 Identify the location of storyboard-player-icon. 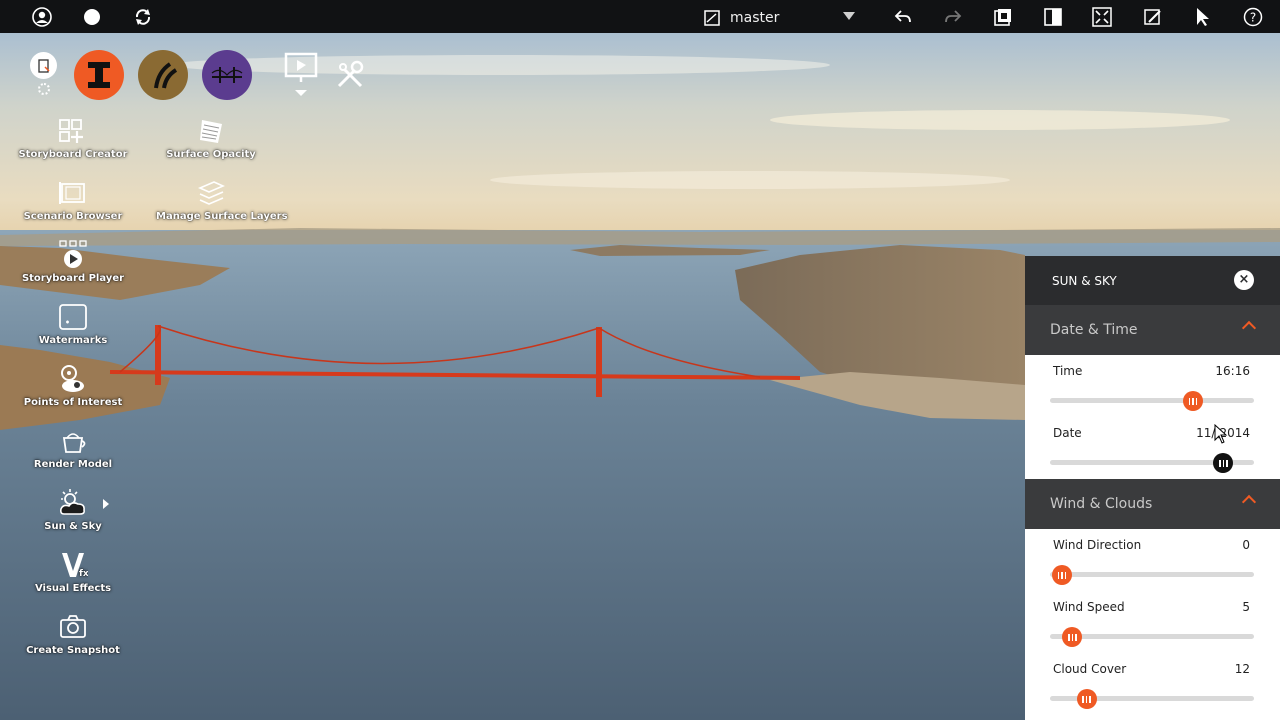
(73, 251).